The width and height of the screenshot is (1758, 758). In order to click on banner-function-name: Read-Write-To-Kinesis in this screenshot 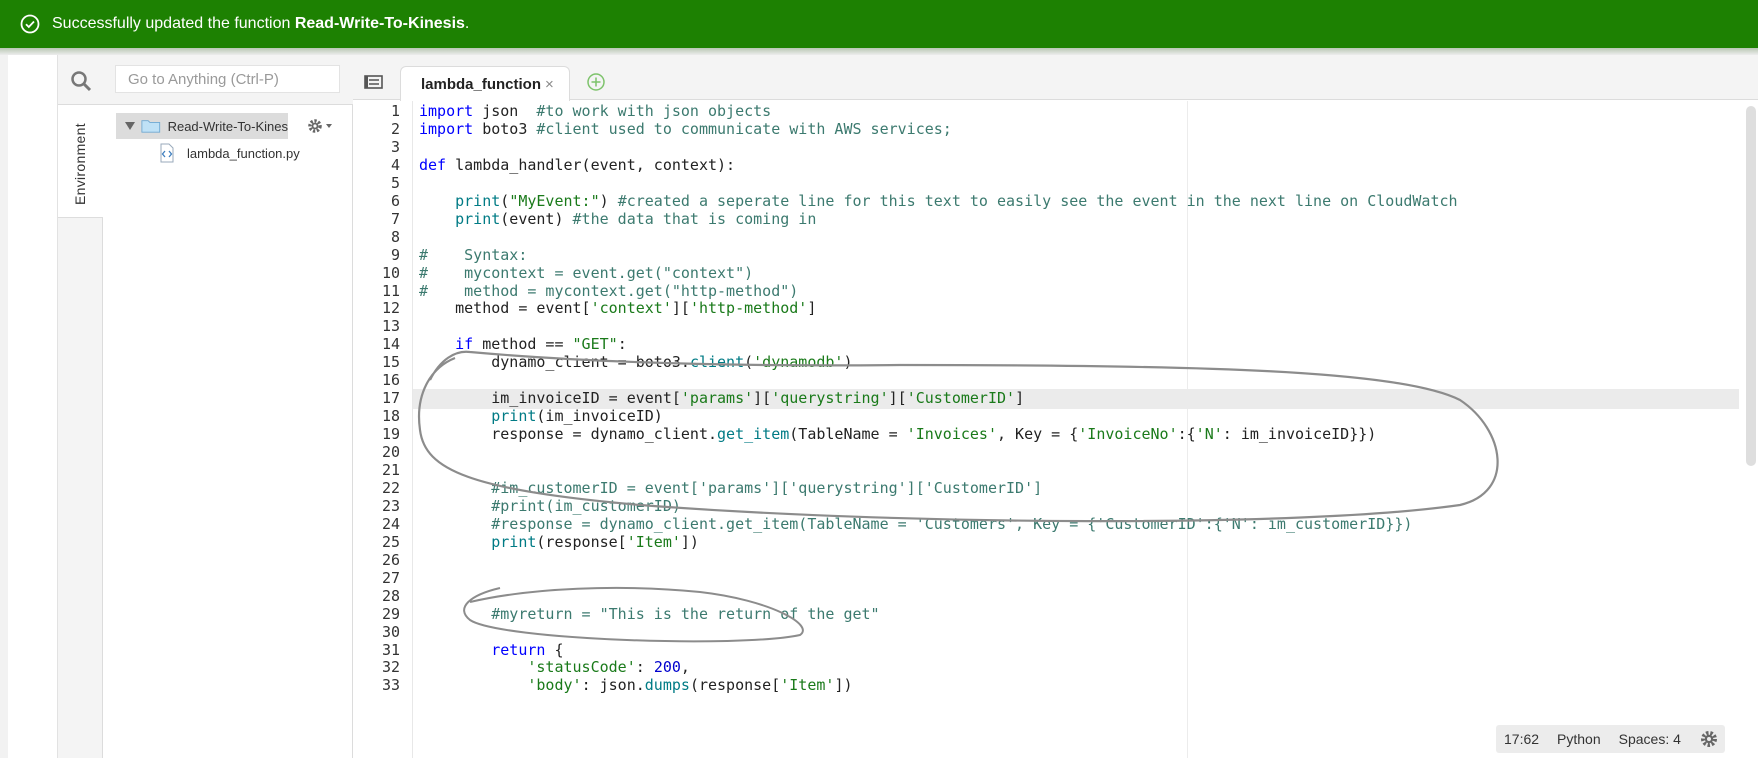, I will do `click(379, 23)`.